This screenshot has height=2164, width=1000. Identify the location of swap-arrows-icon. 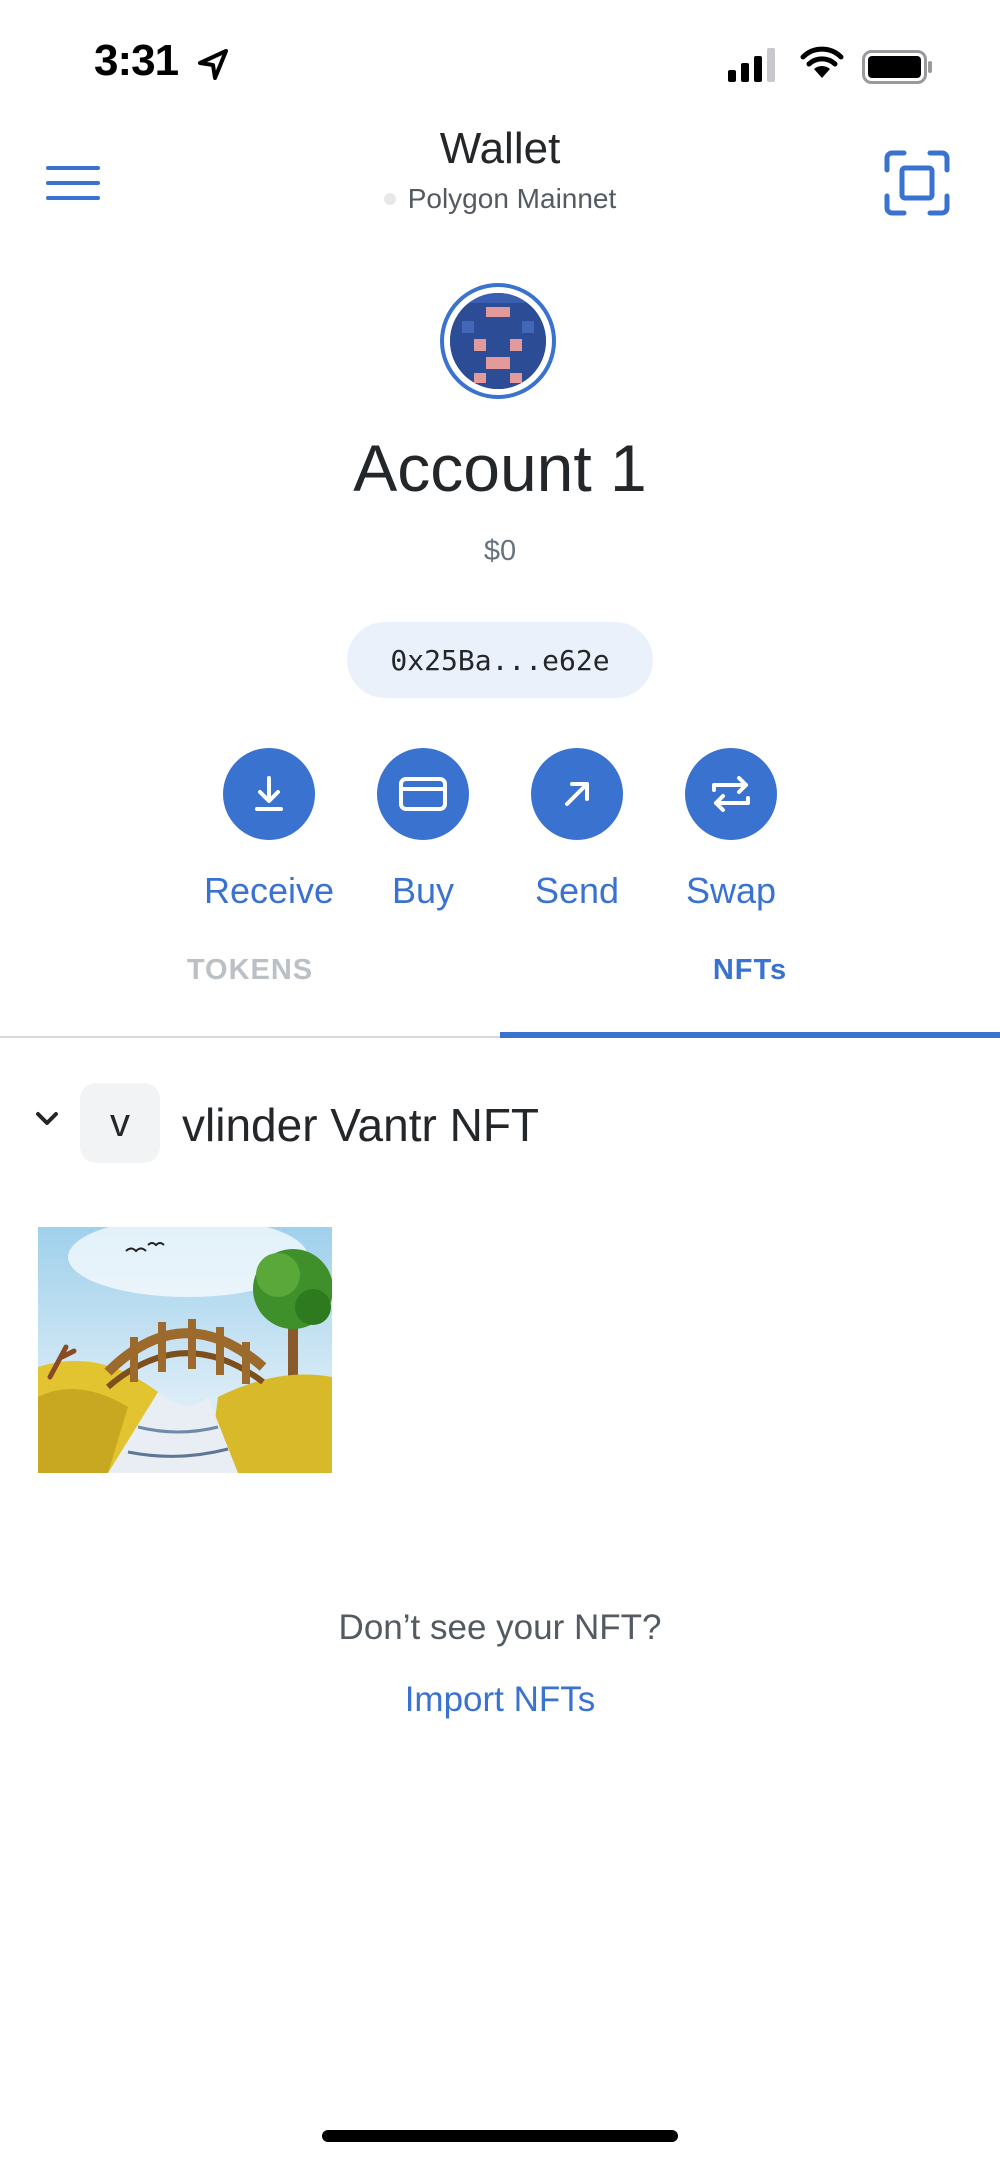
(731, 794).